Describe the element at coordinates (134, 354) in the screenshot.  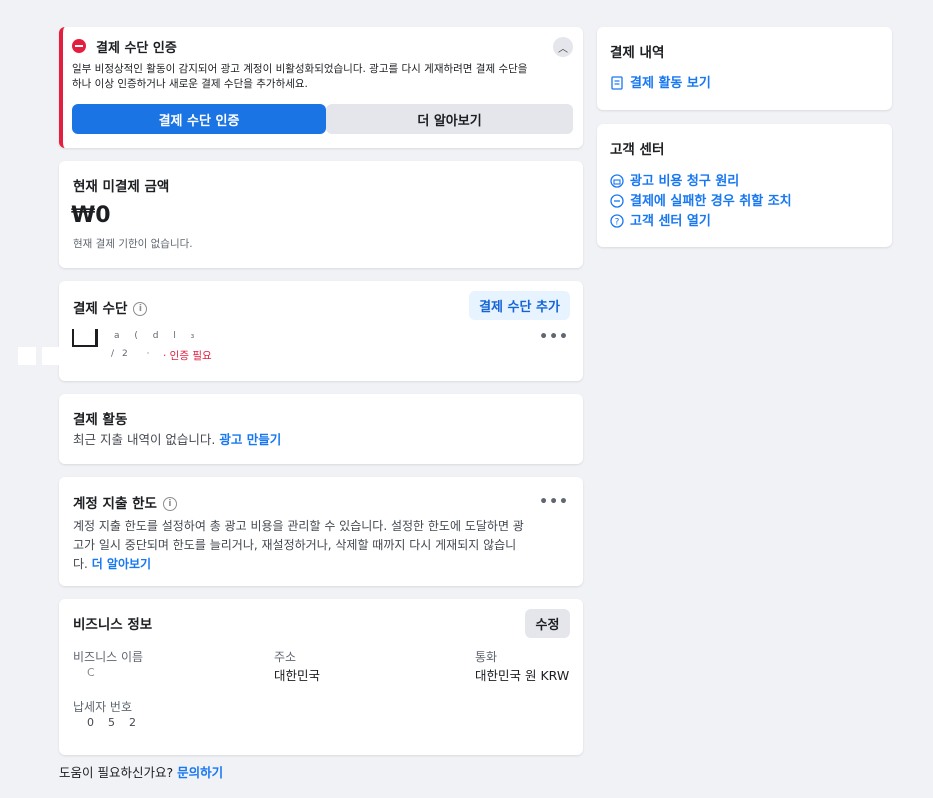
I see `card-meta-redacted: /2 ·` at that location.